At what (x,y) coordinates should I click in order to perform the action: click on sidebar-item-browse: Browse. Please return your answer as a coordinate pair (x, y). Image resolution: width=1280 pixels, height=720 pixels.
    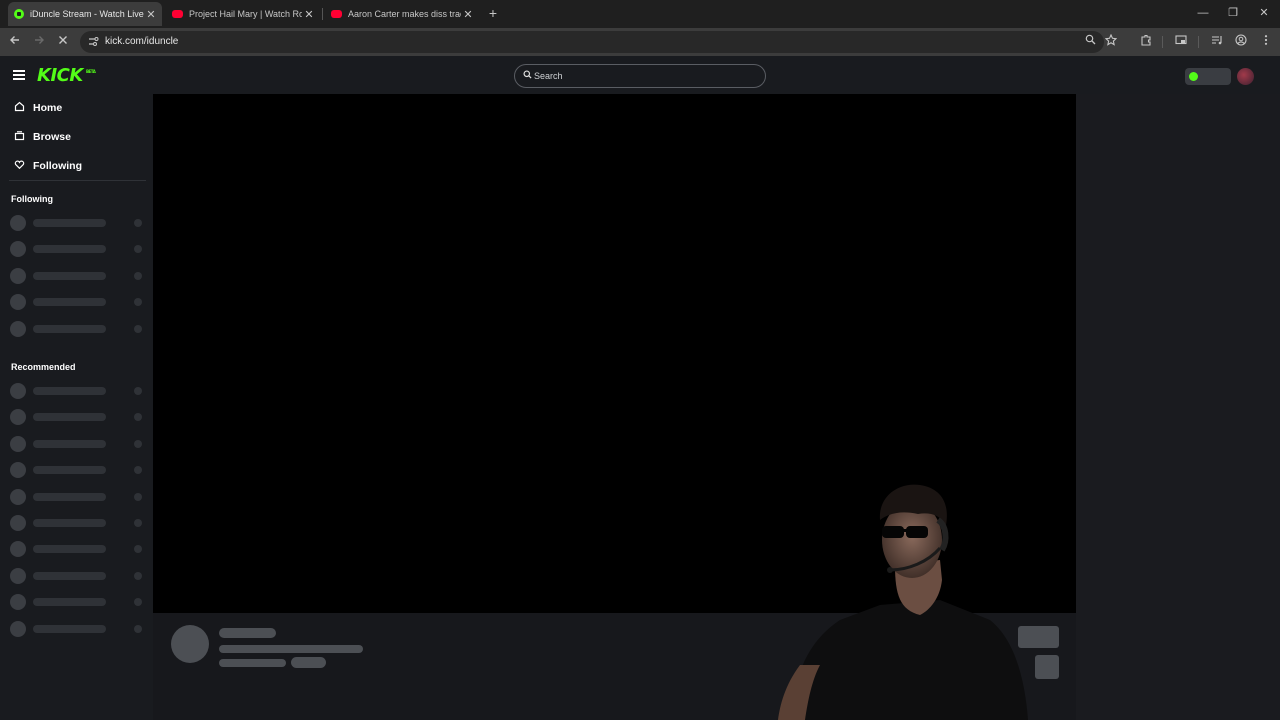
    Looking at the image, I should click on (42, 137).